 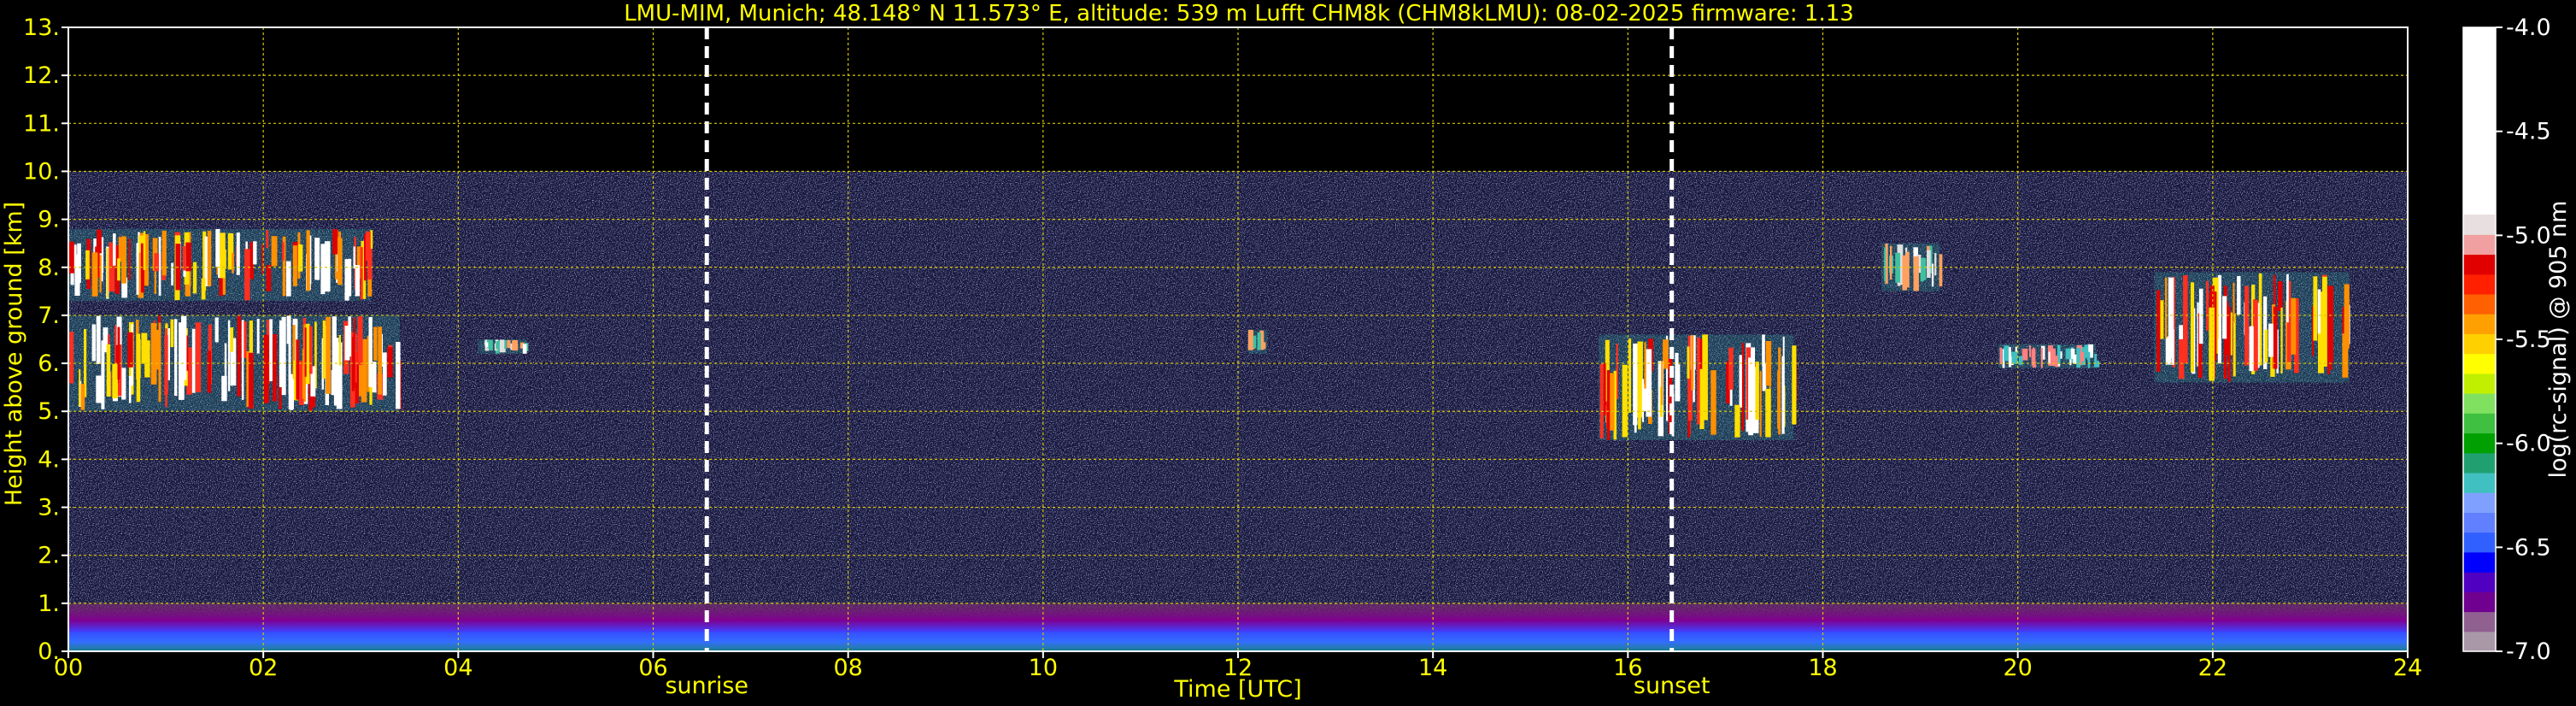 What do you see at coordinates (1672, 686) in the screenshot?
I see `sunset-label: sunset` at bounding box center [1672, 686].